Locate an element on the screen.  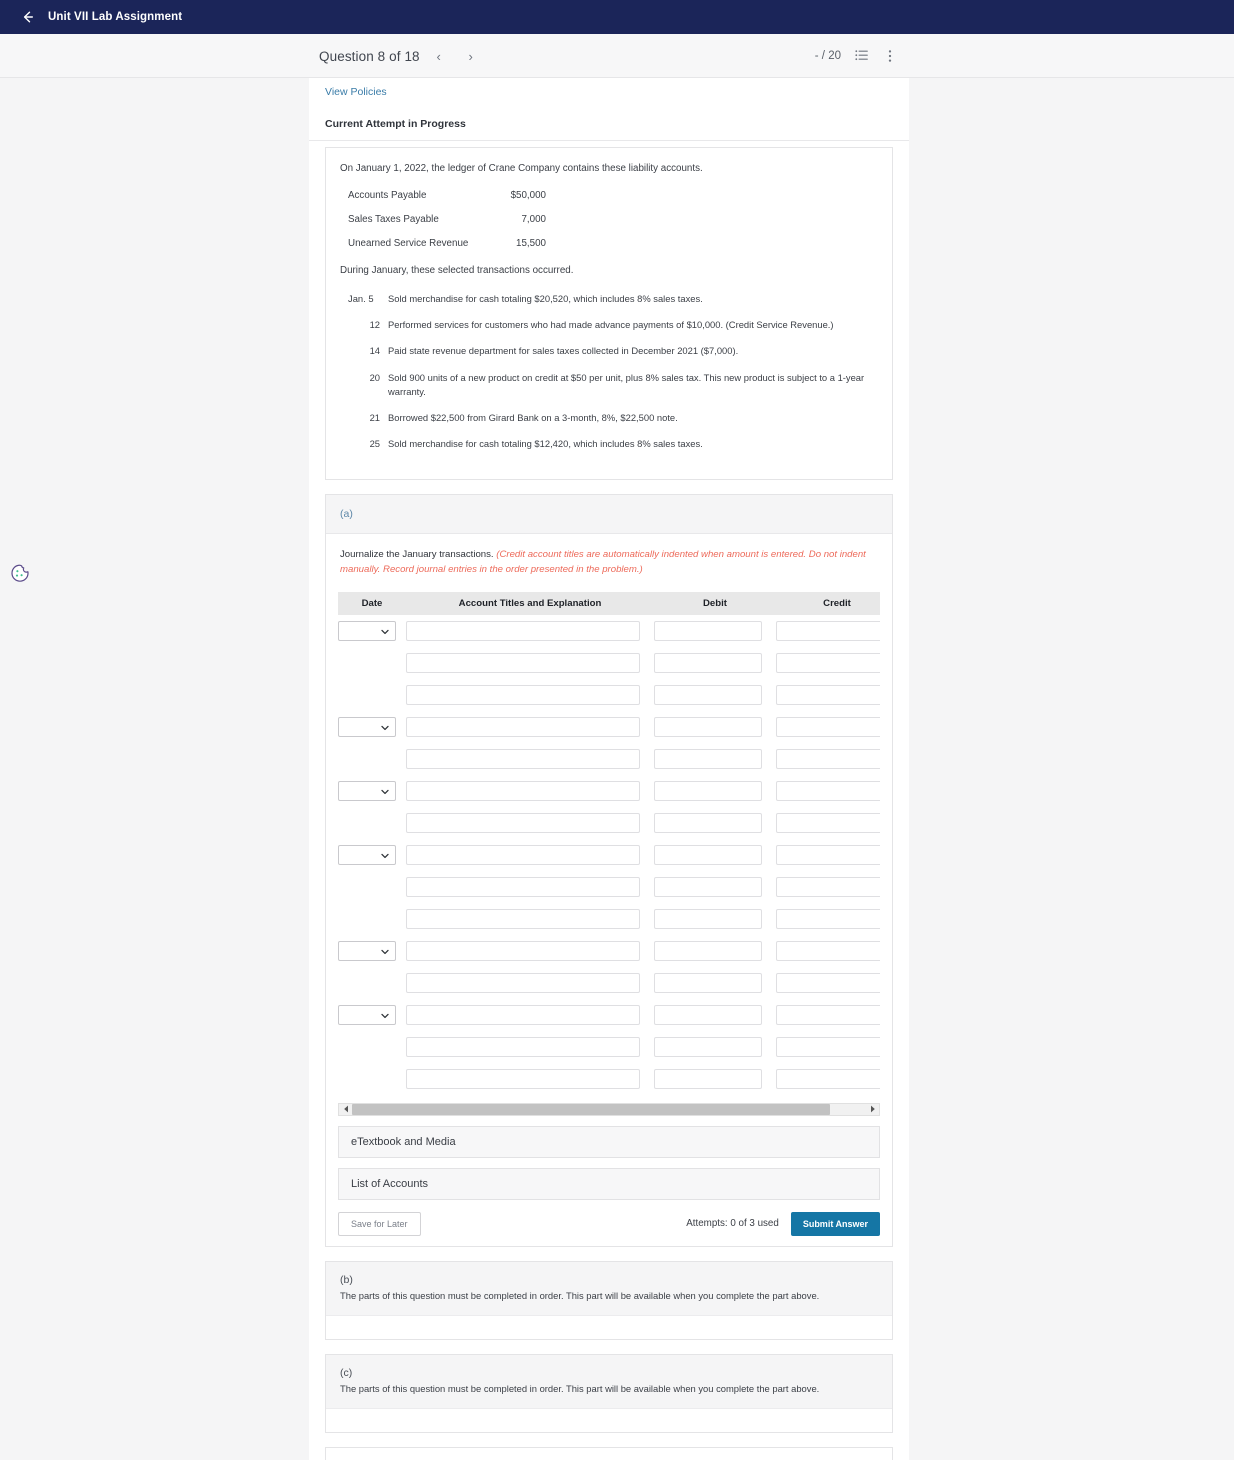
horizontal-scrollbar is located at coordinates (609, 1109).